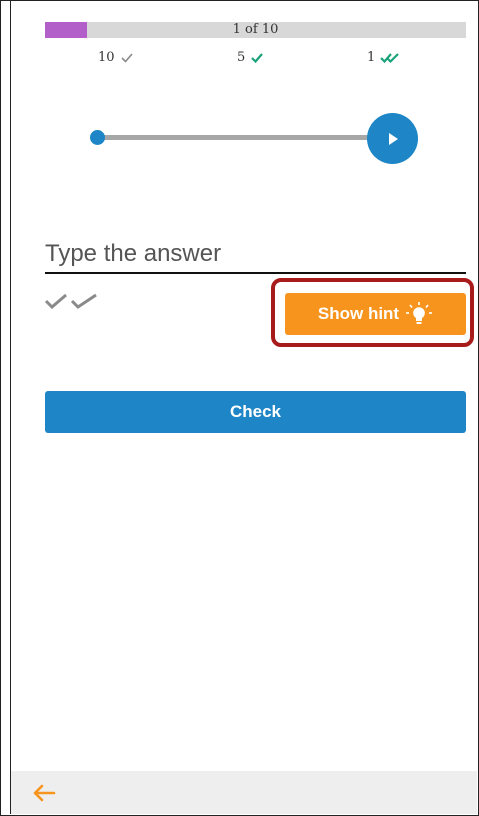 This screenshot has height=816, width=479. What do you see at coordinates (419, 313) in the screenshot?
I see `lightbulb-icon` at bounding box center [419, 313].